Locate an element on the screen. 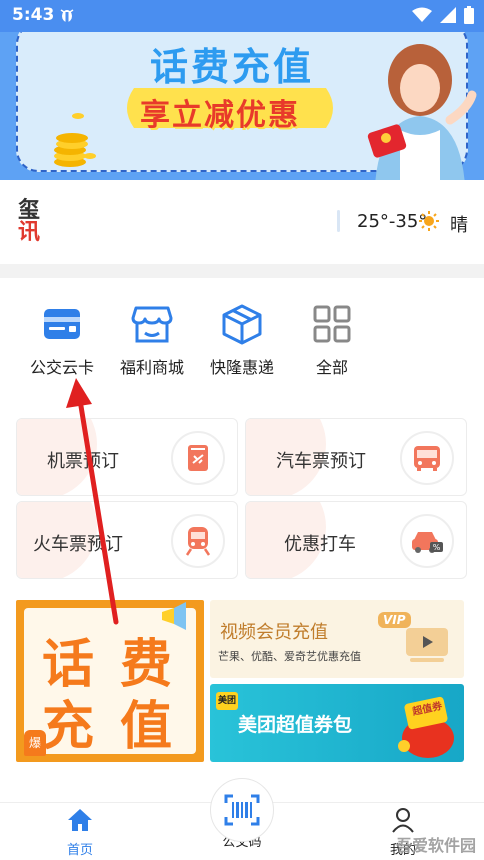 The width and height of the screenshot is (484, 860). megaphone-icon is located at coordinates (174, 616).